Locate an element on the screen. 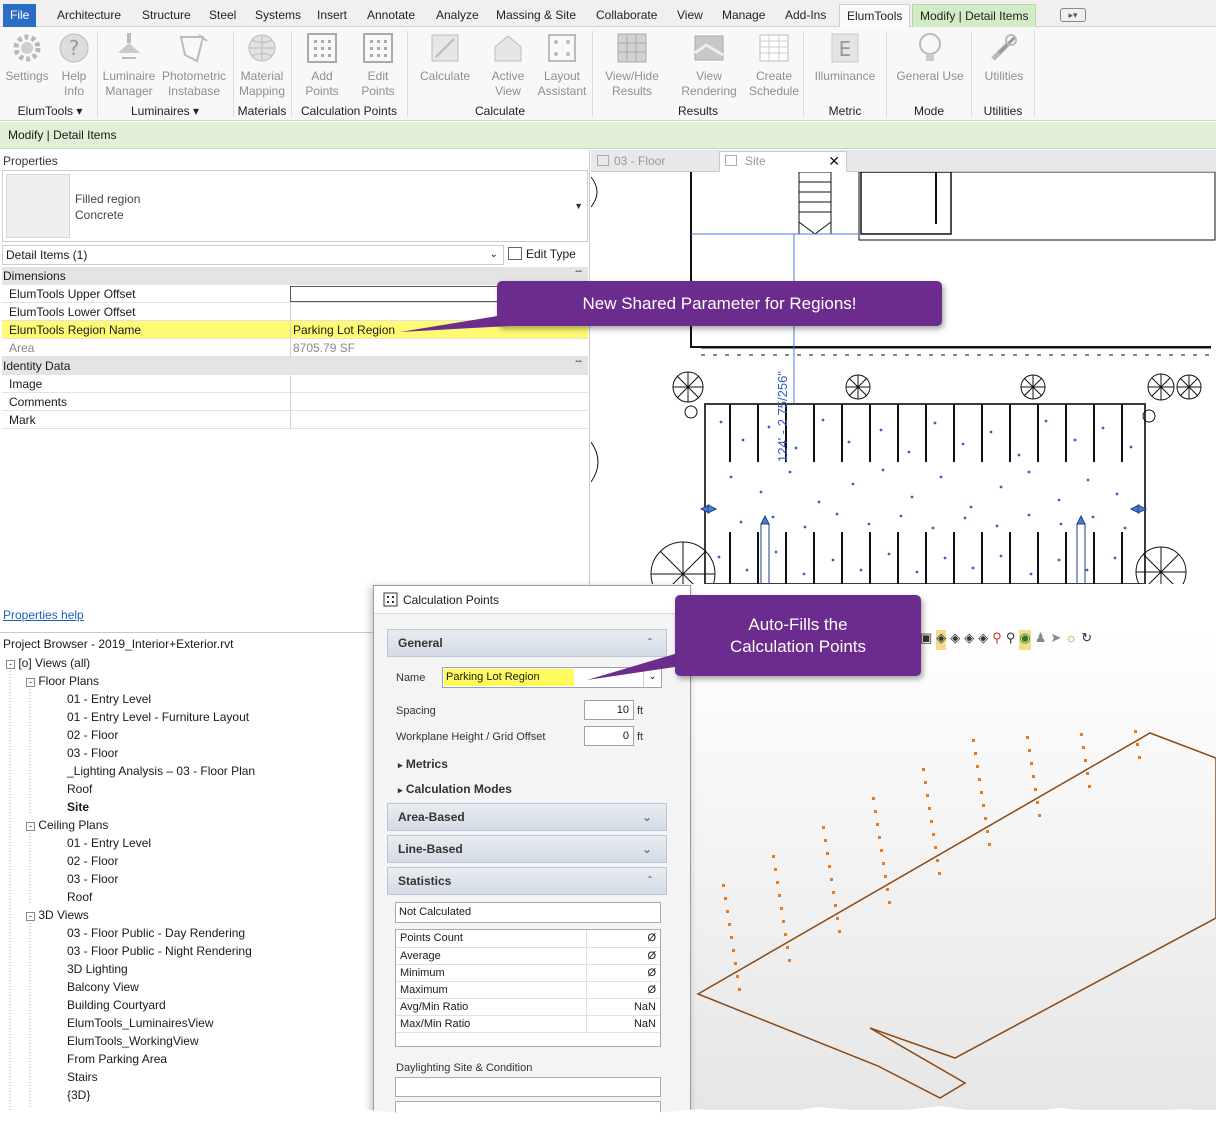 The image size is (1232, 1128). tab-view: View is located at coordinates (690, 15).